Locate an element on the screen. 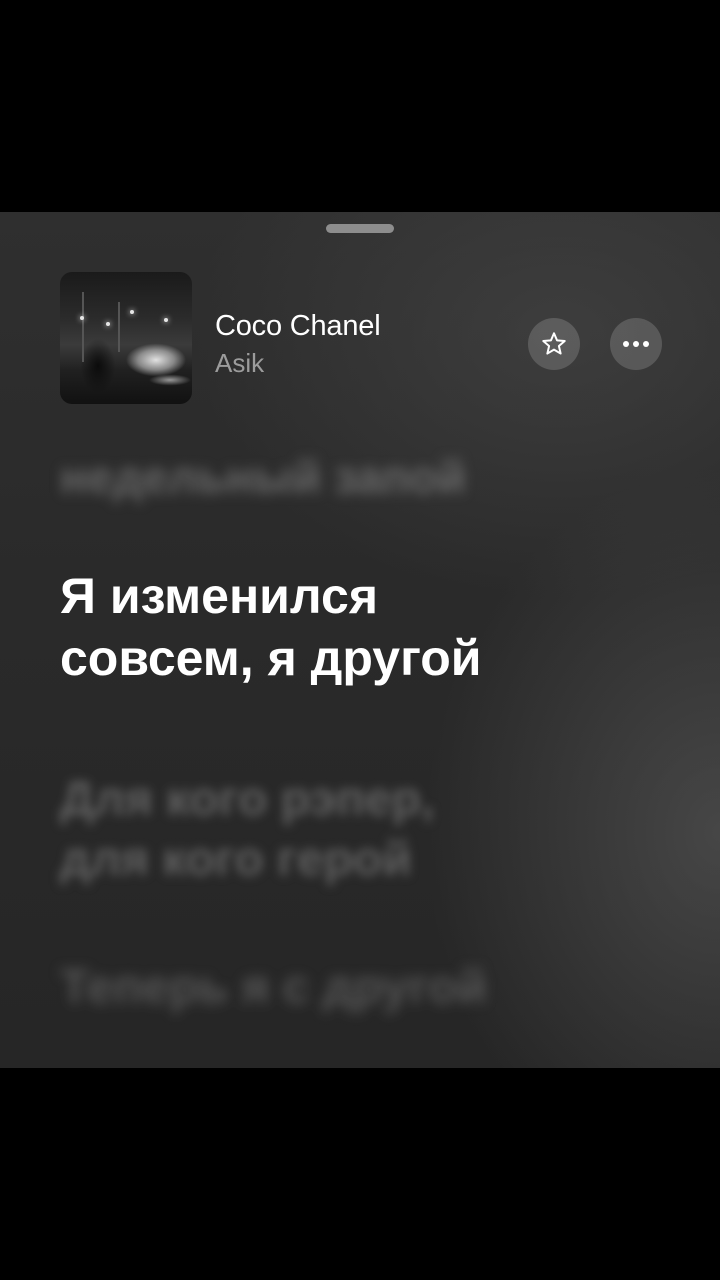  ellipsis-icon is located at coordinates (636, 344).